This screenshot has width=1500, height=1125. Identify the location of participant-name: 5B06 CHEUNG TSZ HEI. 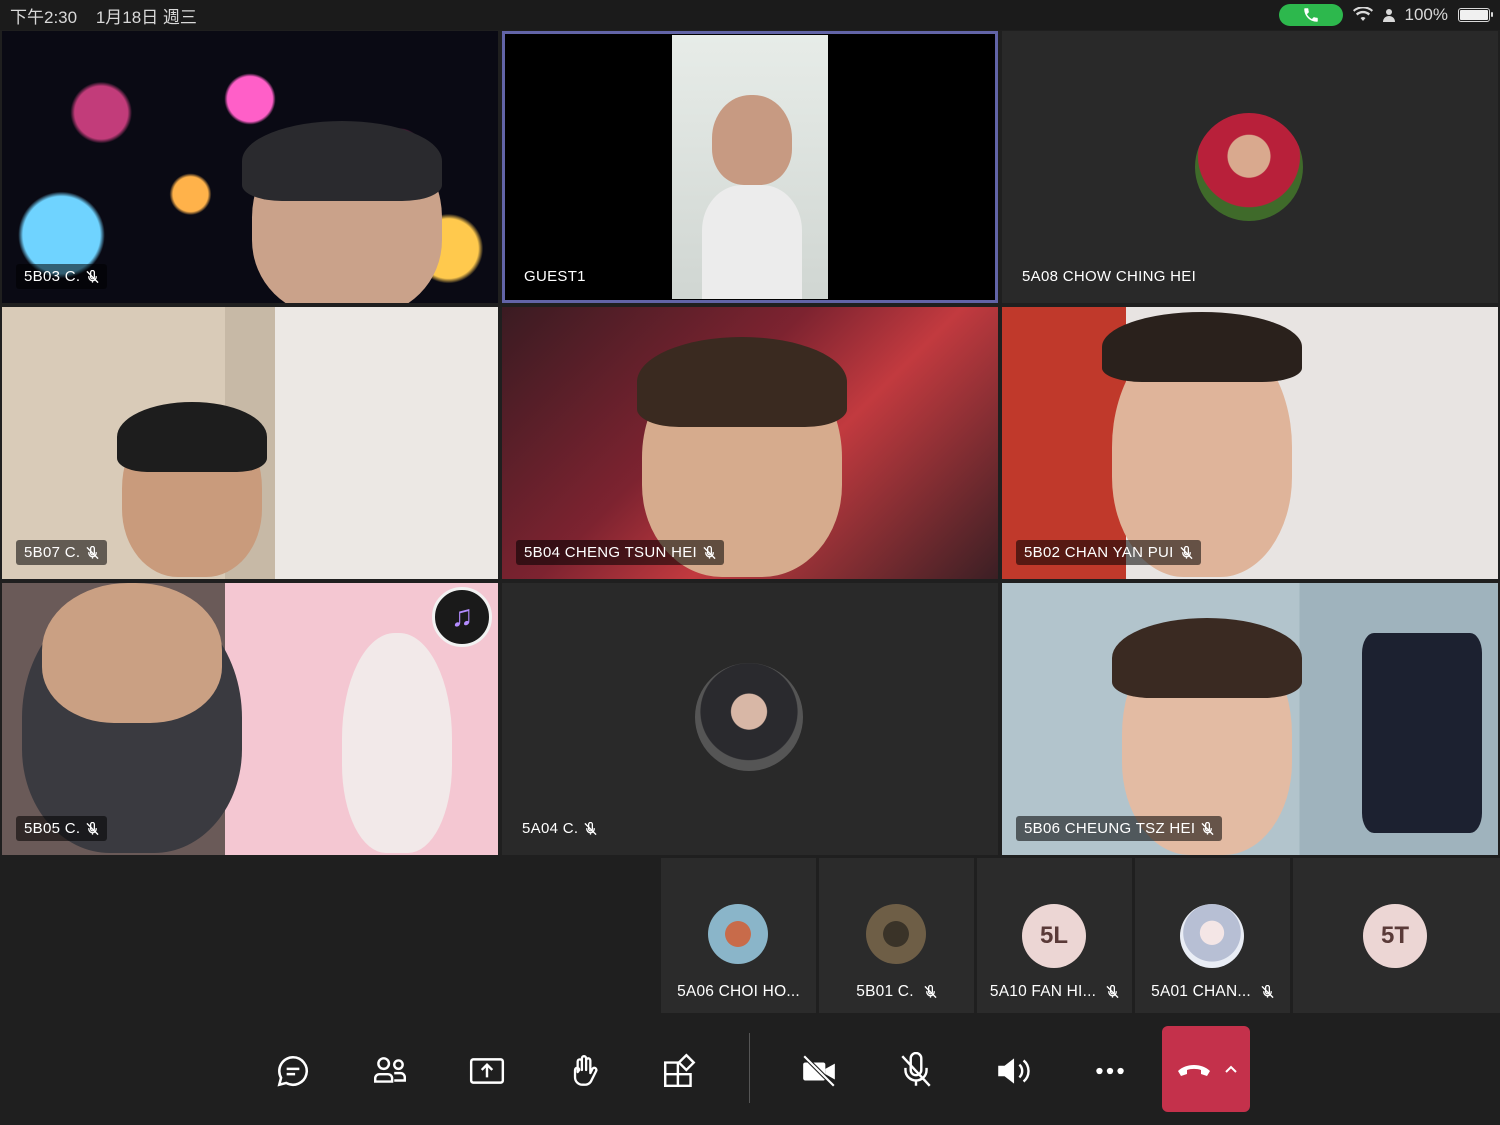
(1110, 828).